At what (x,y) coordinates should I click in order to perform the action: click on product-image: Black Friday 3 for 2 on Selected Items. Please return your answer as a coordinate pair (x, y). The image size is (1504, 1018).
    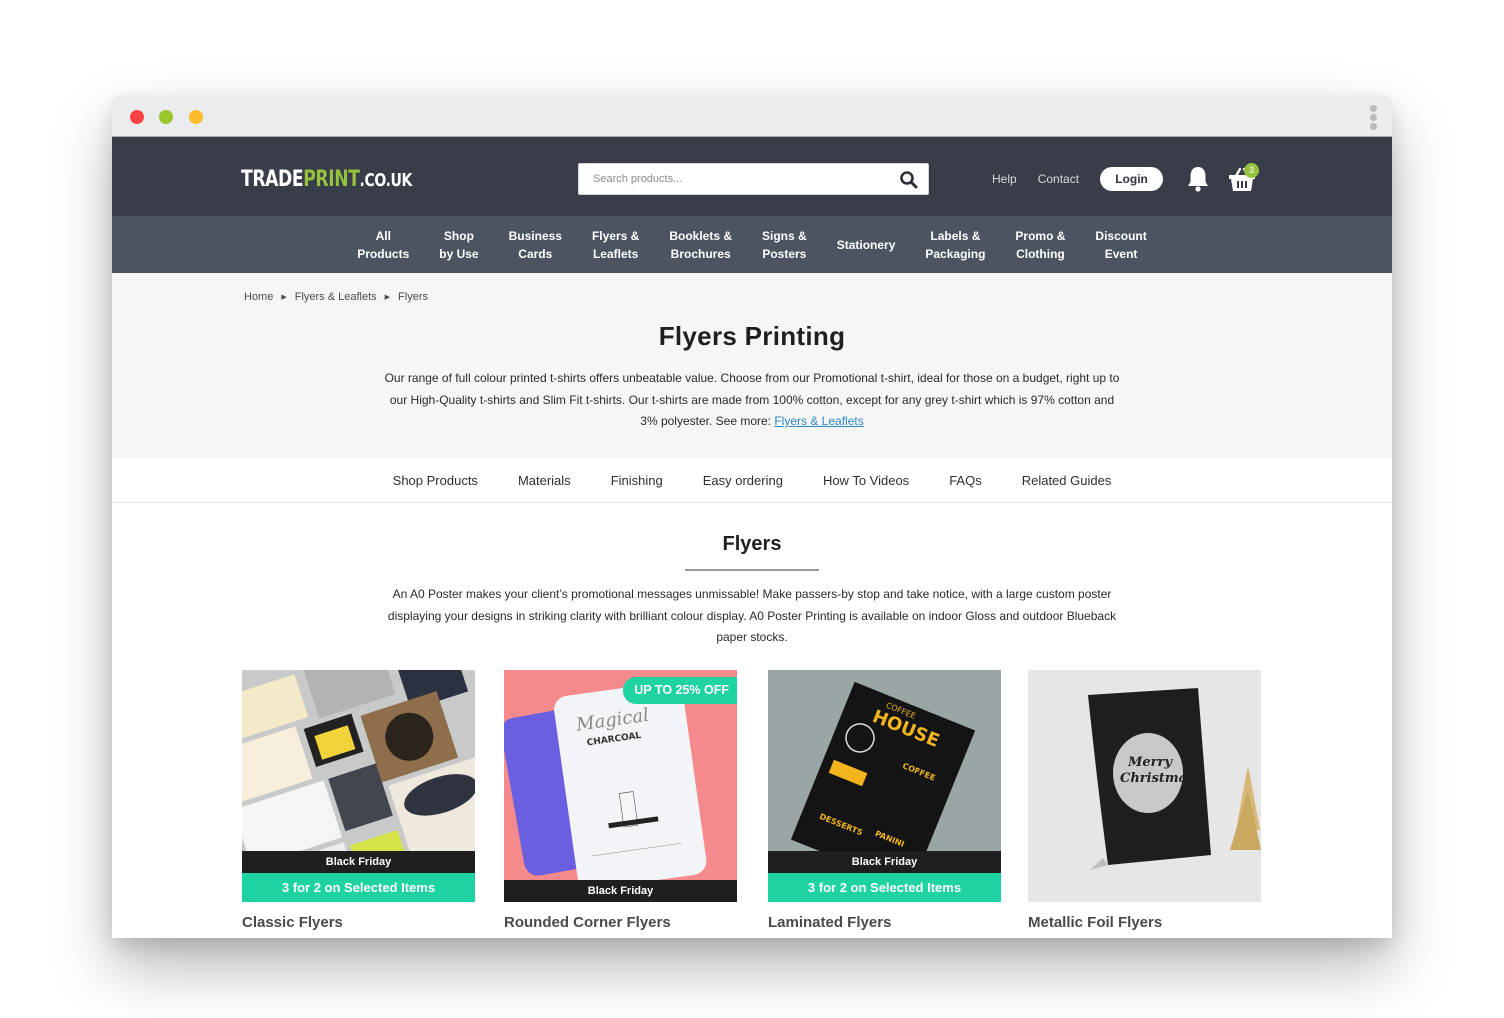
    Looking at the image, I should click on (358, 786).